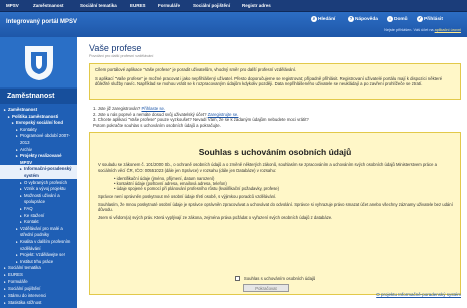 This screenshot has height=308, width=467. I want to click on mpsv-logo, so click(39, 62).